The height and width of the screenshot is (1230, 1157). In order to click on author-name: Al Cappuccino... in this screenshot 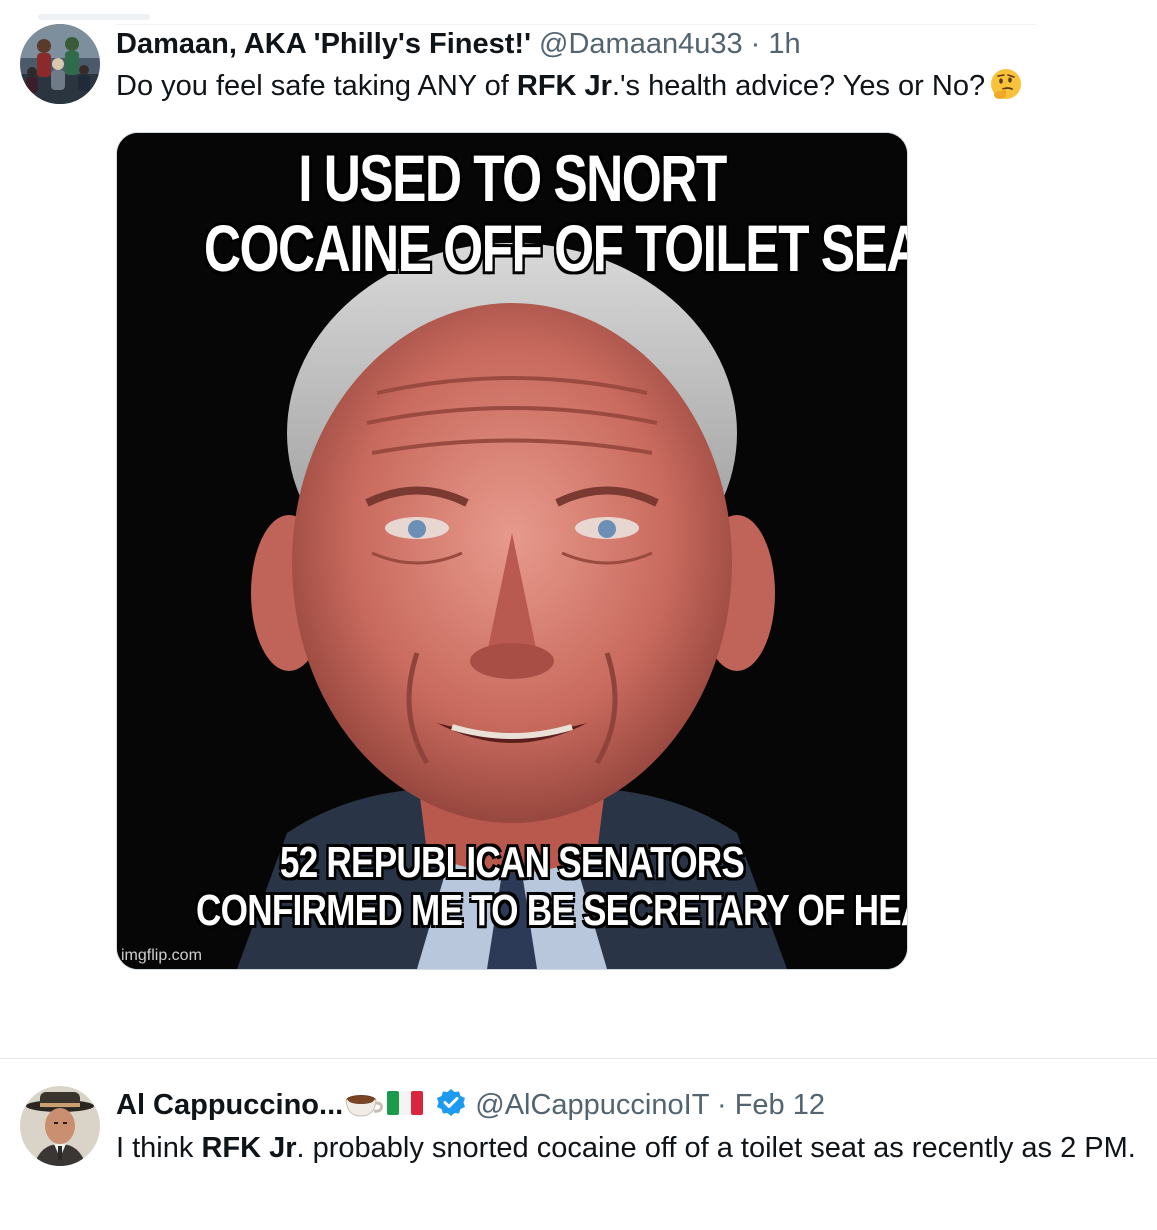, I will do `click(229, 1105)`.